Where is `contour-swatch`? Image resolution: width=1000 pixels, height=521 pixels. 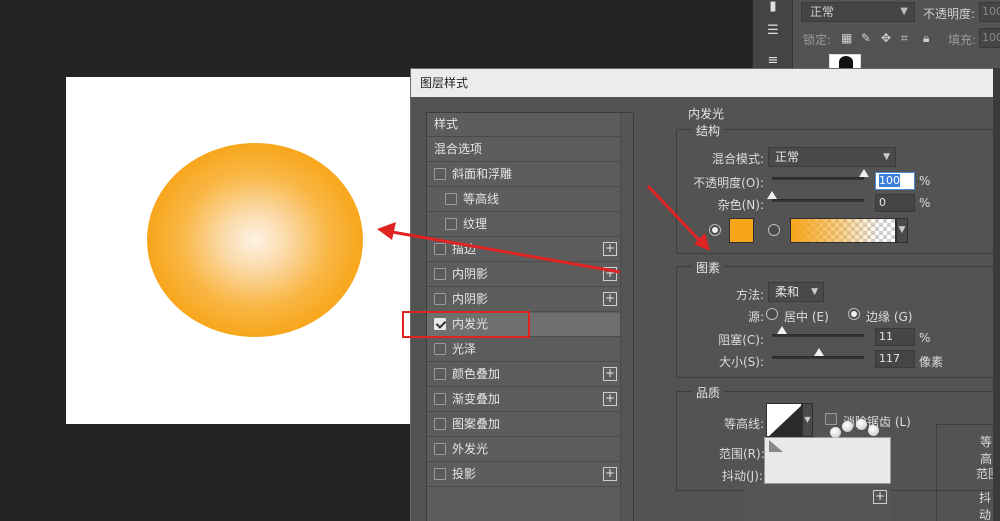 contour-swatch is located at coordinates (784, 420).